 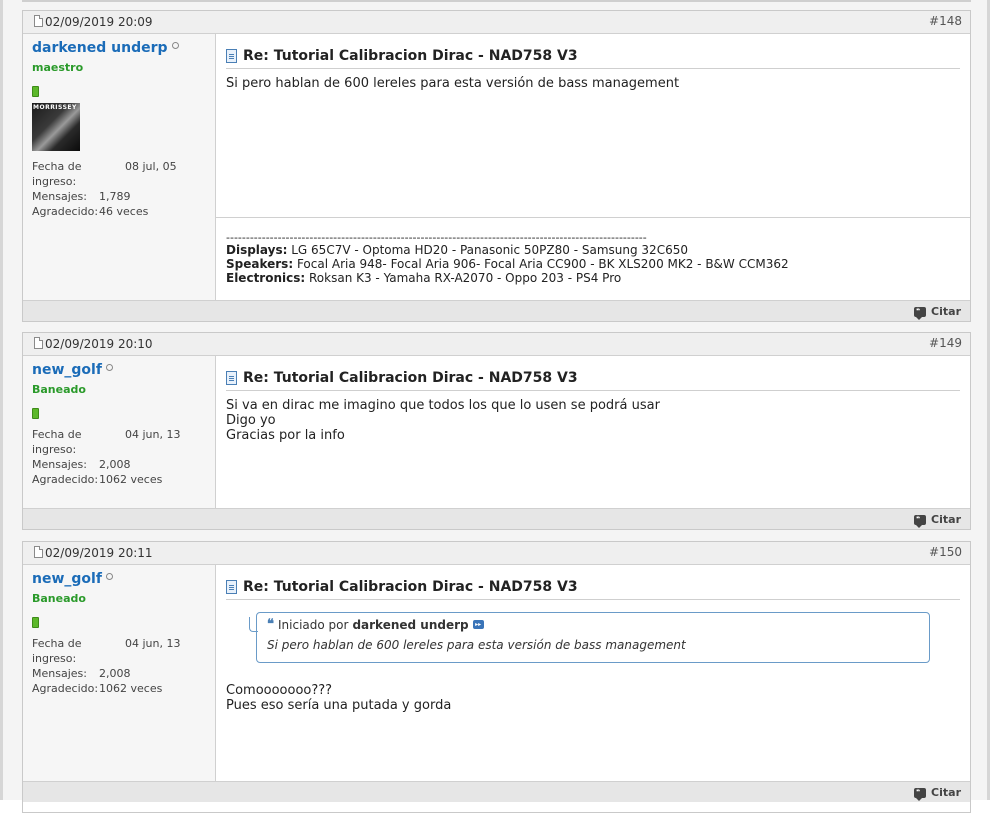 I want to click on avatar: MORRISSEY, so click(x=56, y=127).